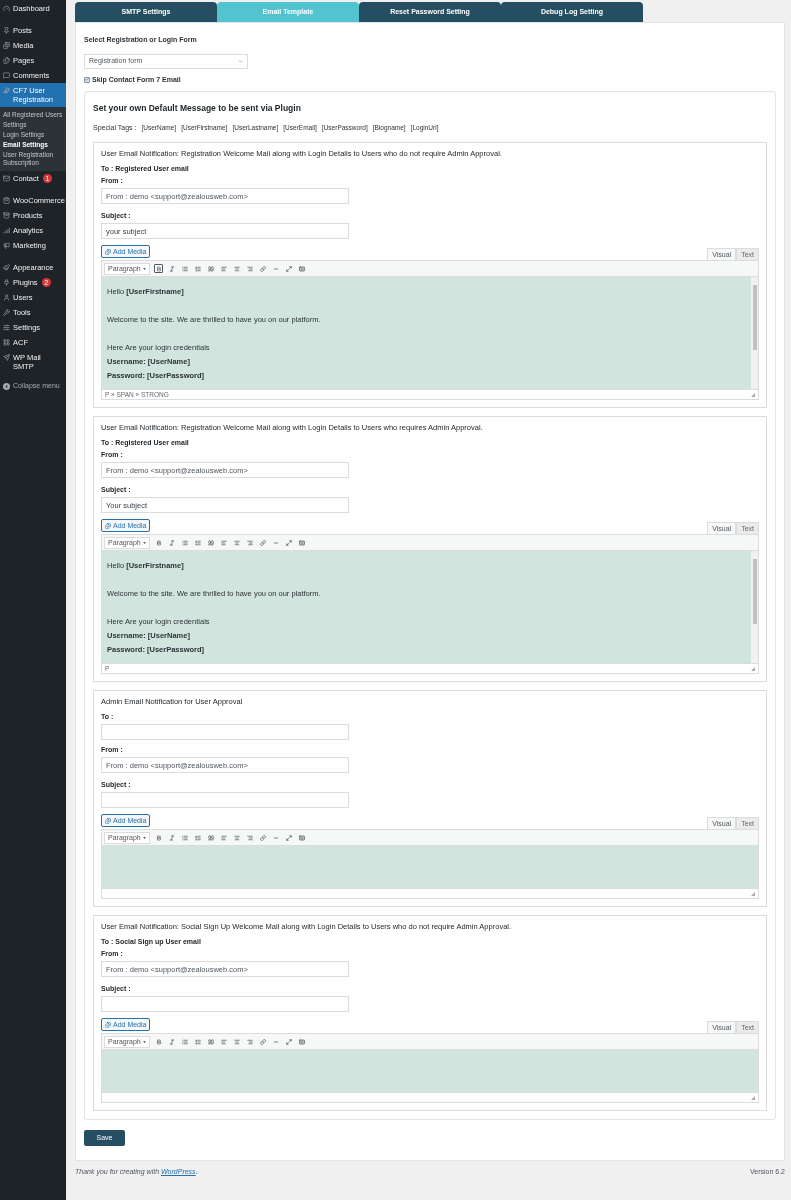 The height and width of the screenshot is (1200, 791). What do you see at coordinates (6, 200) in the screenshot?
I see `bag-icon` at bounding box center [6, 200].